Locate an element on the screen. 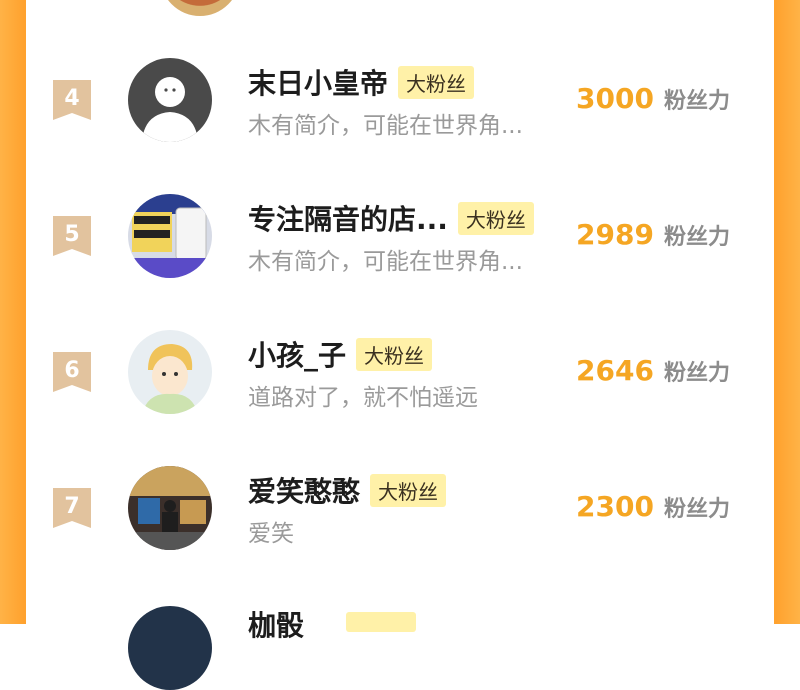 The height and width of the screenshot is (690, 800). user-name: 末日小皇帝 is located at coordinates (318, 82).